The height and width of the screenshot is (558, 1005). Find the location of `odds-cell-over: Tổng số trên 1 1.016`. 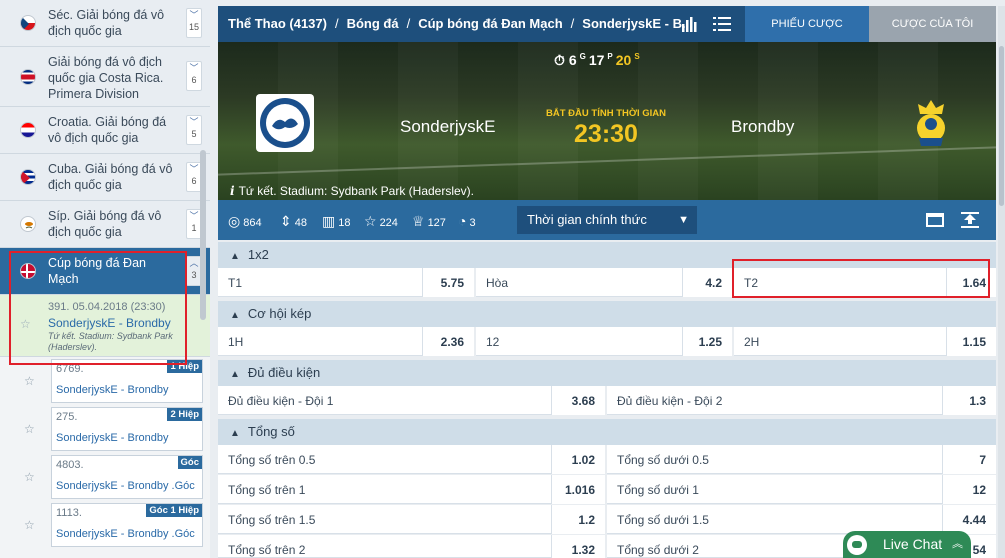

odds-cell-over: Tổng số trên 1 1.016 is located at coordinates (411, 489).